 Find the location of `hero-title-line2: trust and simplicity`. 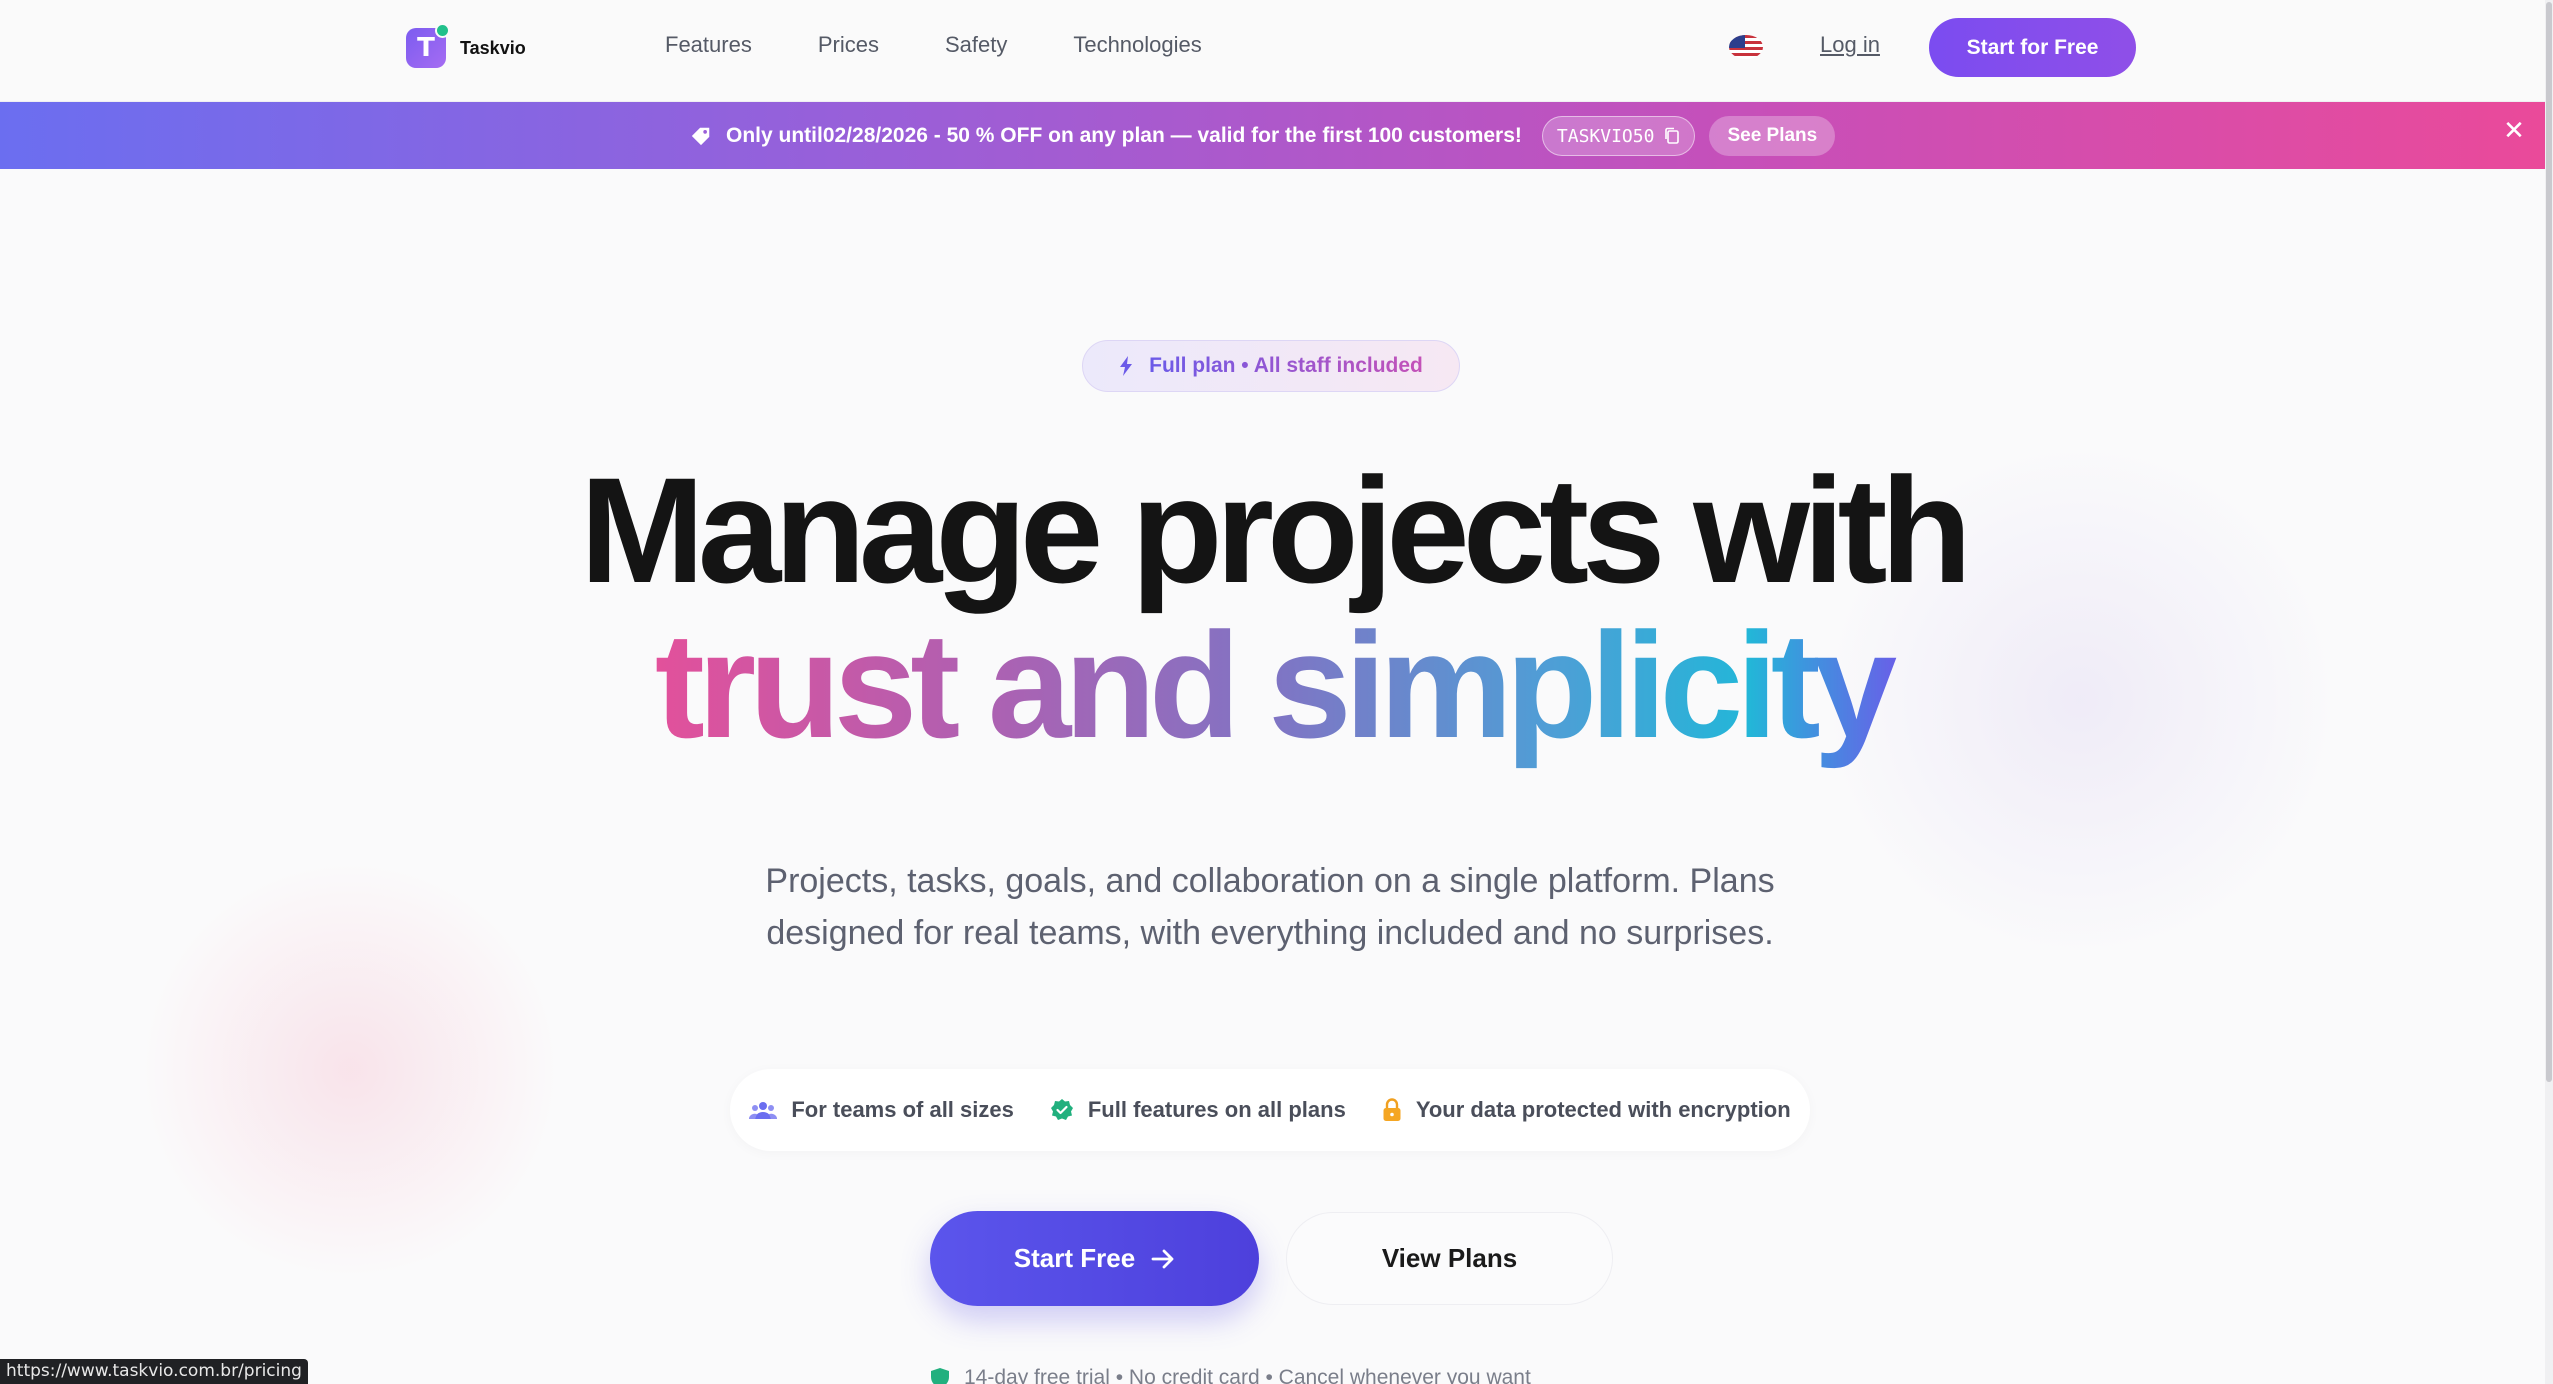

hero-title-line2: trust and simplicity is located at coordinates (1272, 685).